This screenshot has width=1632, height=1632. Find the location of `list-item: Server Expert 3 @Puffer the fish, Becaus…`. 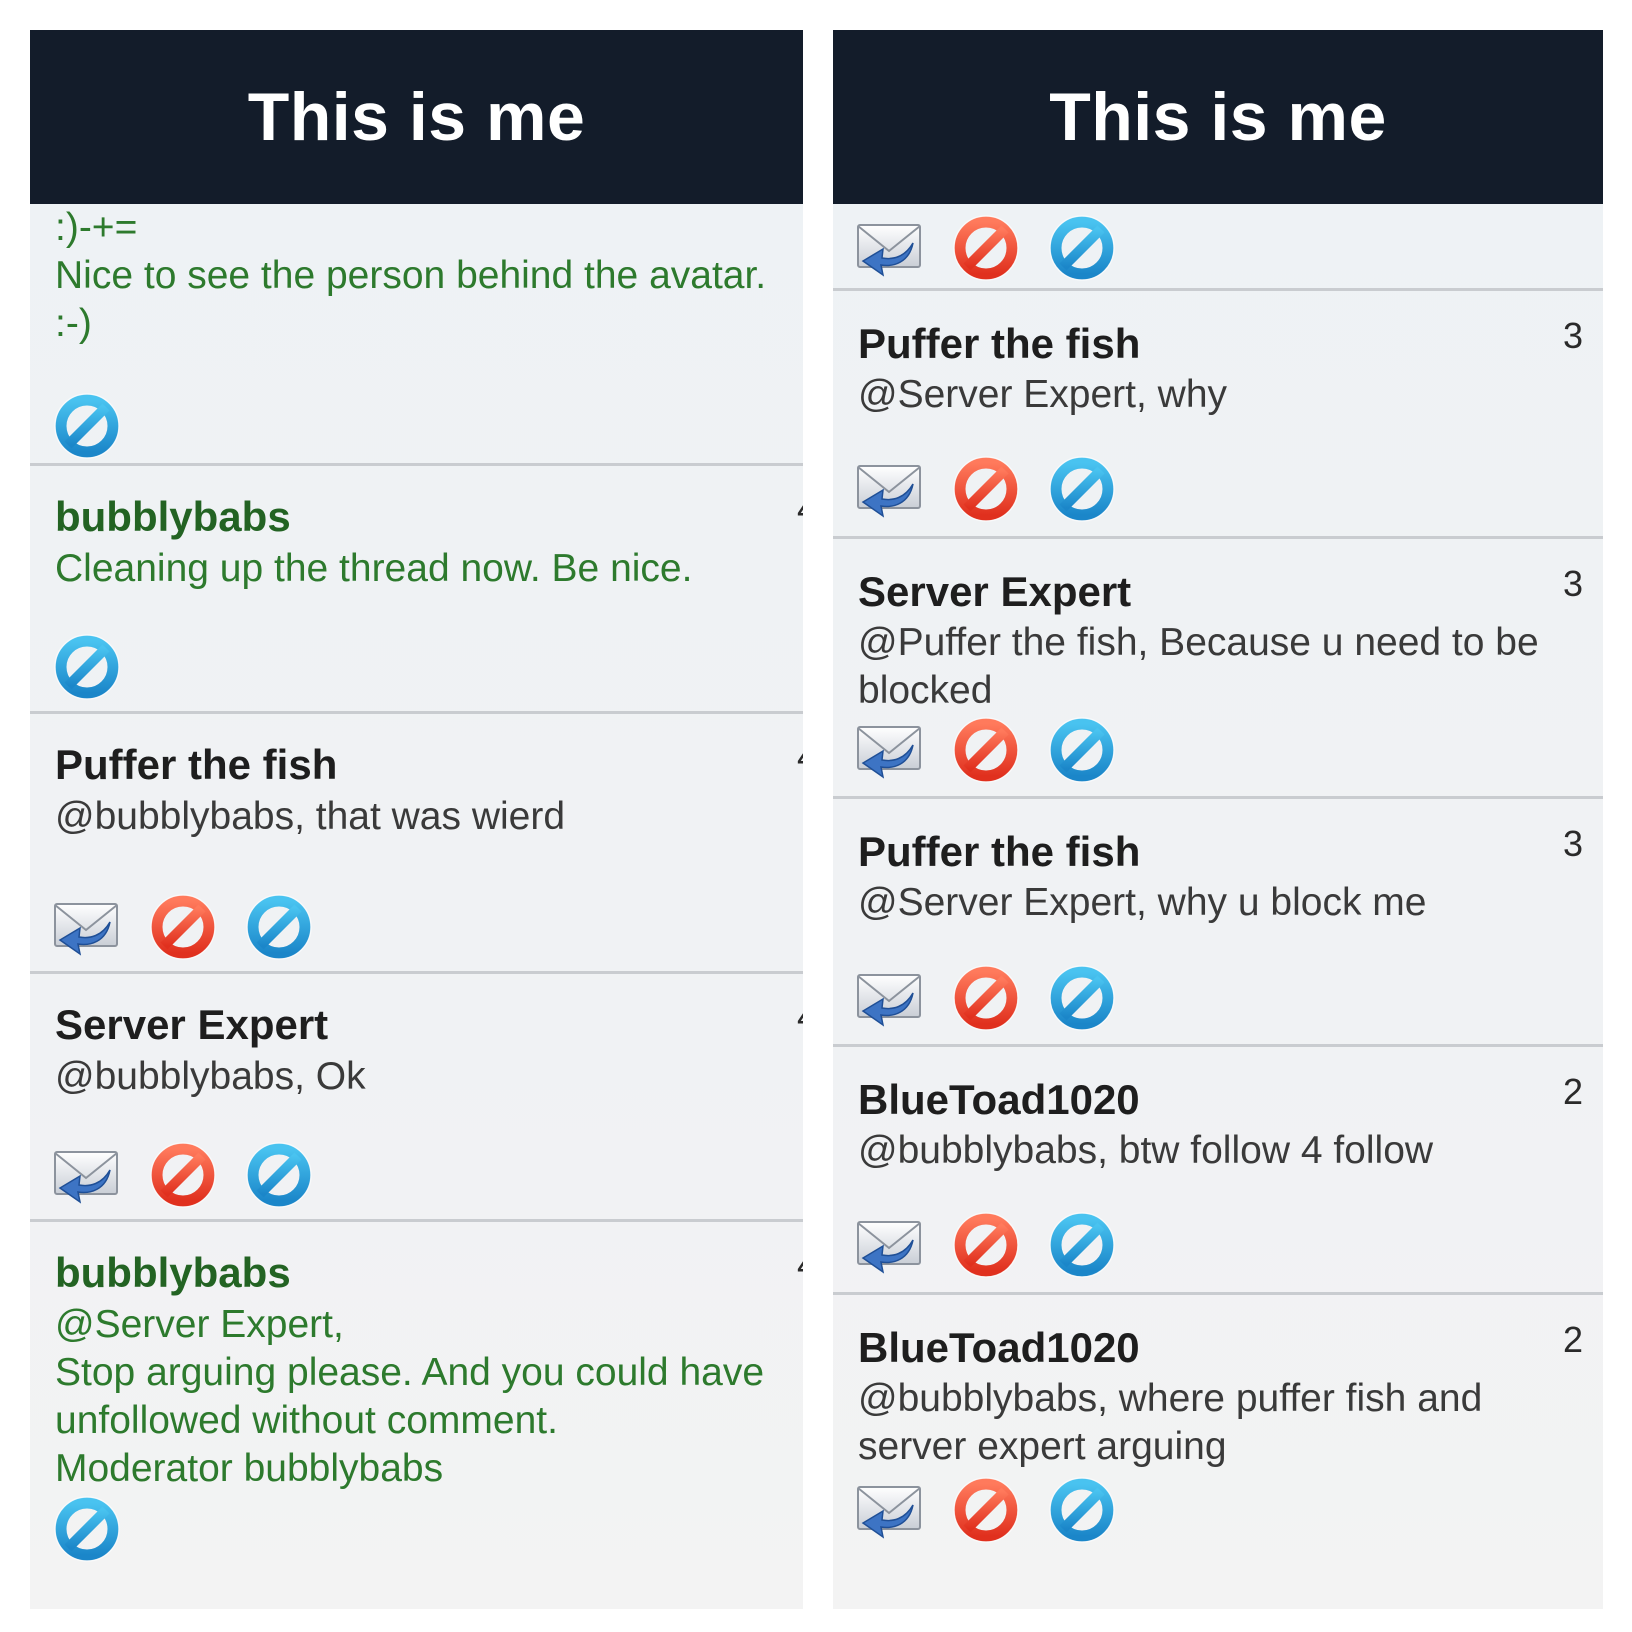

list-item: Server Expert 3 @Puffer the fish, Becaus… is located at coordinates (1218, 669).